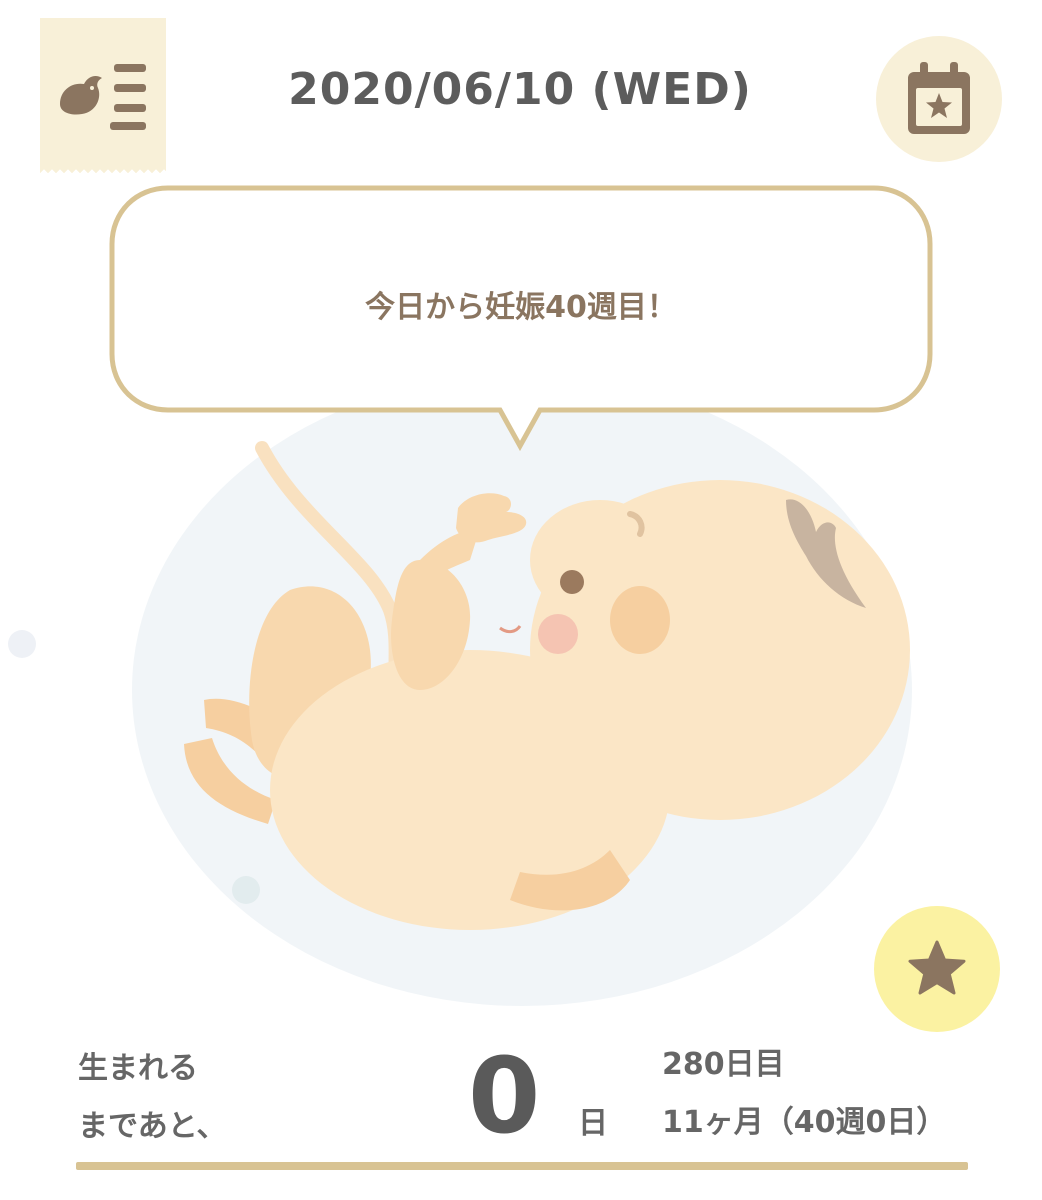 This screenshot has height=1200, width=1042. Describe the element at coordinates (804, 1122) in the screenshot. I see `month-week: 11ヶ月（40週0日）` at that location.